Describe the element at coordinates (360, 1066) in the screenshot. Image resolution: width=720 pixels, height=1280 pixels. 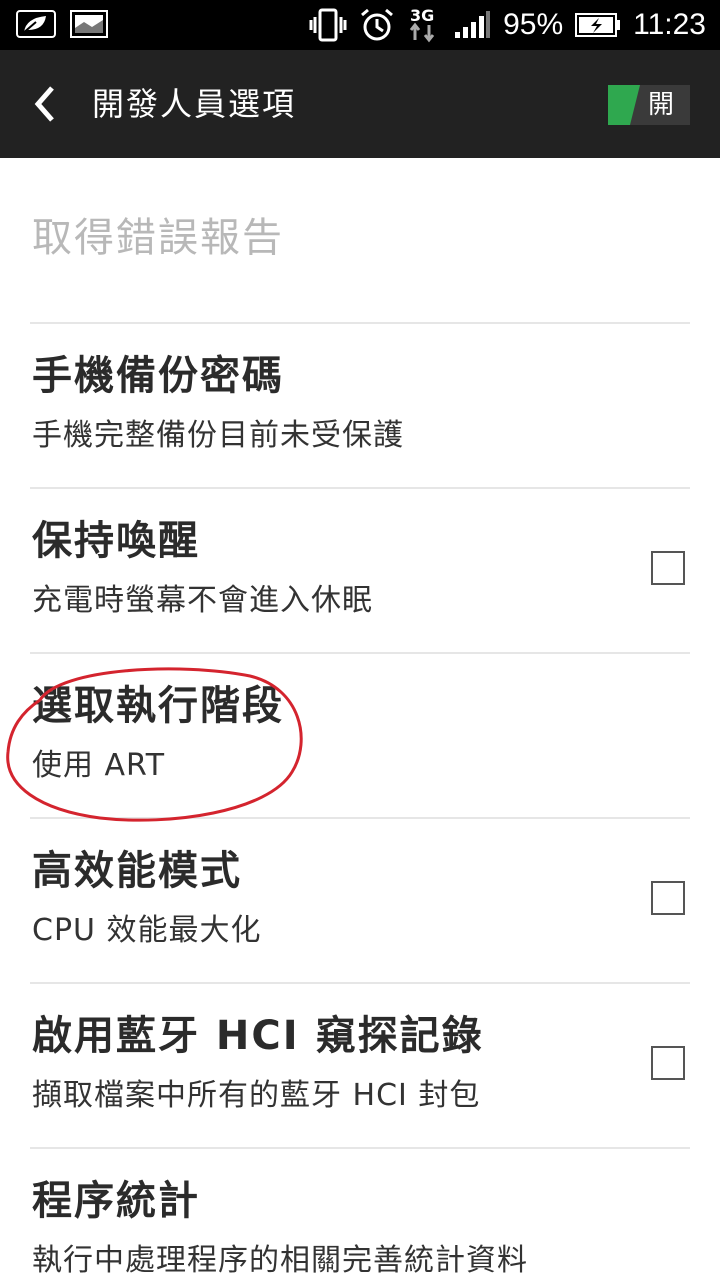
I see `list-item-bluetooth-hci-log: 啟用藍牙 HCI 窺探記錄 擷取檔案中所有的藍牙 HCI 封包` at that location.